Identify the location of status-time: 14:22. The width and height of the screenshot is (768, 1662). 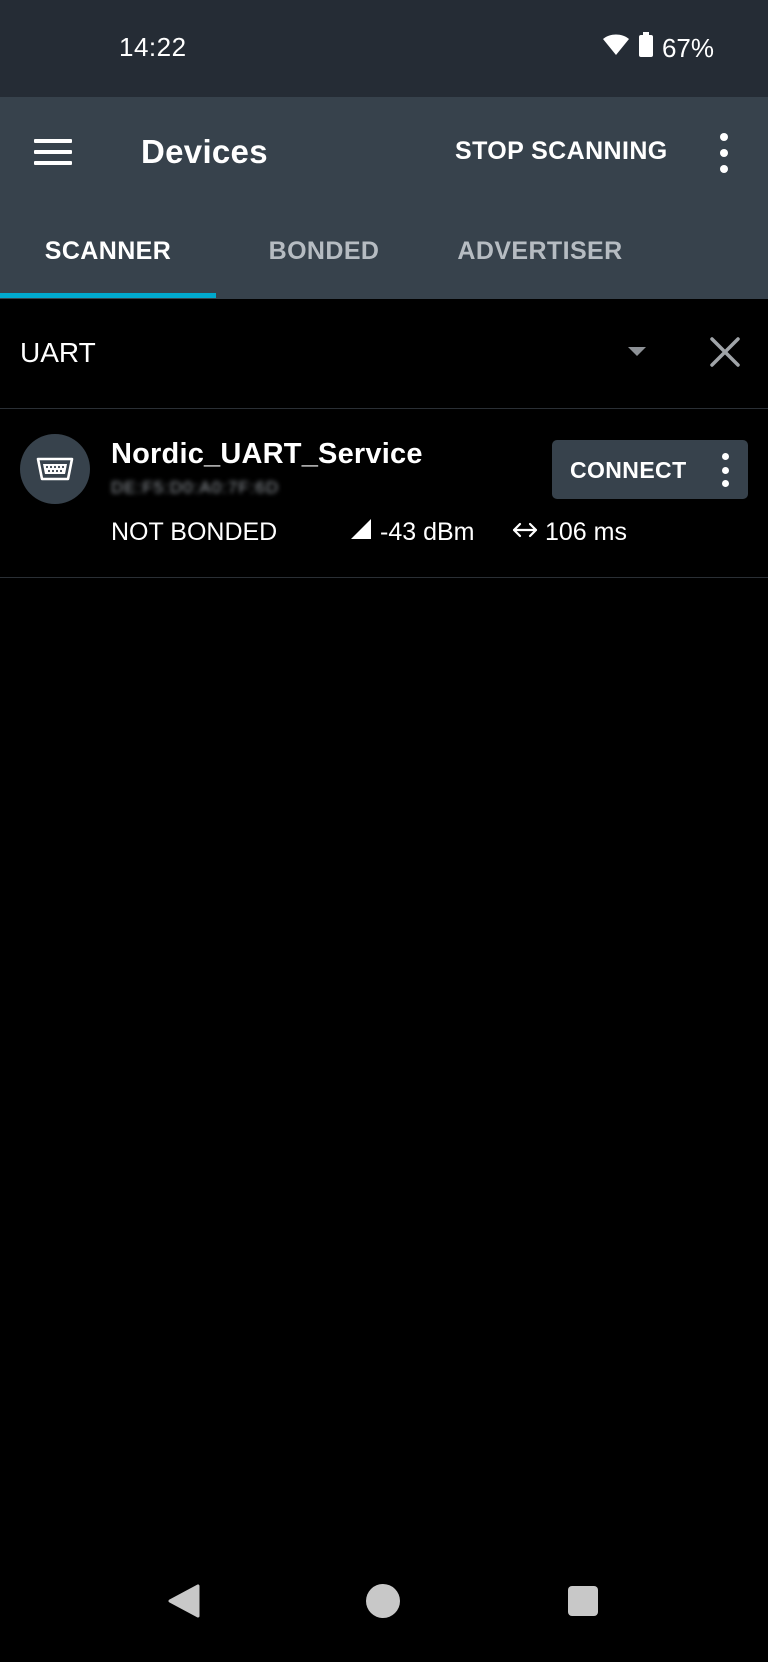
(153, 47).